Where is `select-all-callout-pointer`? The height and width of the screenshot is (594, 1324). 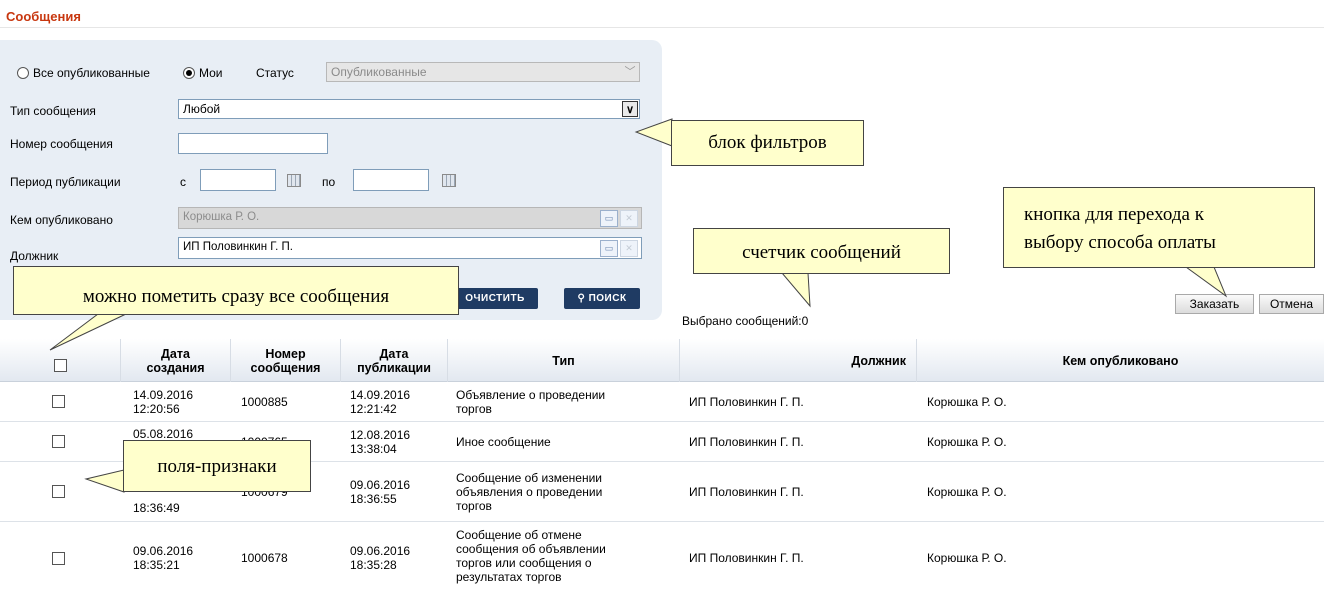
select-all-callout-pointer is located at coordinates (88, 332).